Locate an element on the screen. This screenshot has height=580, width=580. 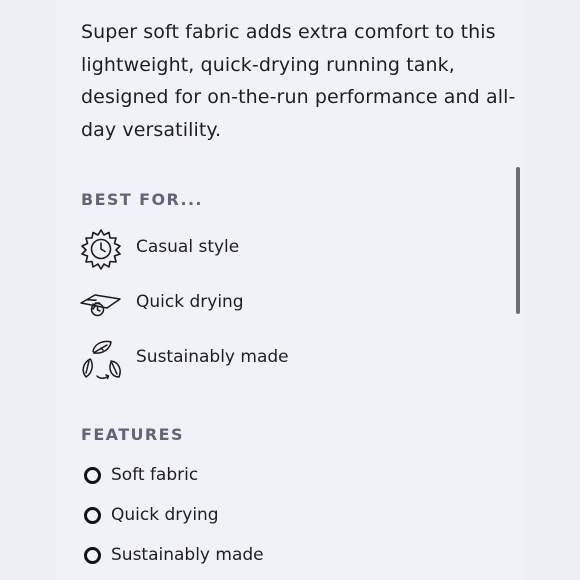
best-for-item-sustainably-made: Sustainably made is located at coordinates (229, 359).